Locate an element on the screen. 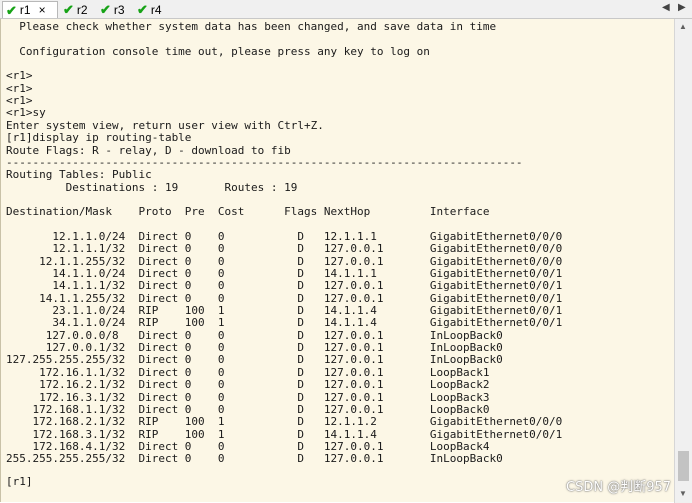  close-icon: × is located at coordinates (42, 10).